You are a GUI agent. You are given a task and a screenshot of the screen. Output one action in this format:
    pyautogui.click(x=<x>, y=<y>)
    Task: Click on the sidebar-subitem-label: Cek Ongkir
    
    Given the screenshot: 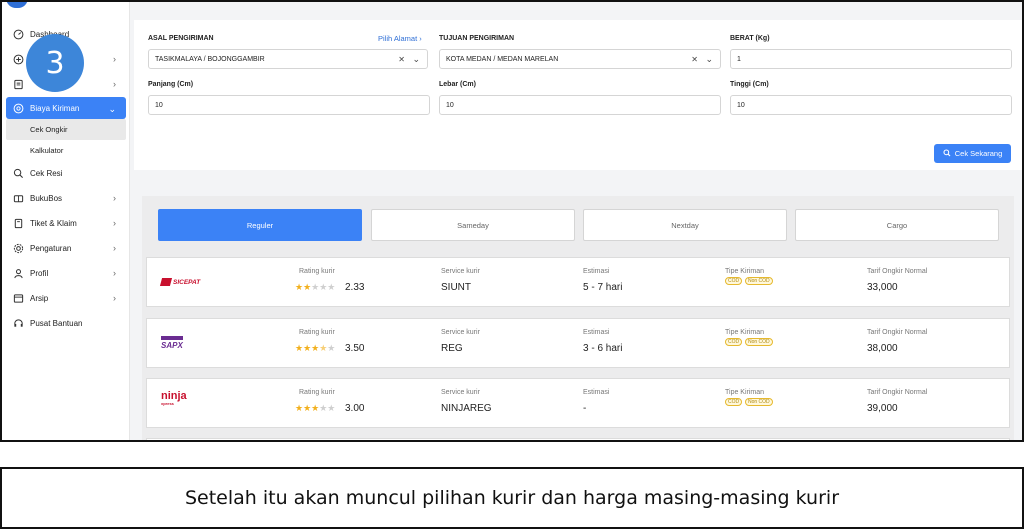 What is the action you would take?
    pyautogui.click(x=49, y=129)
    